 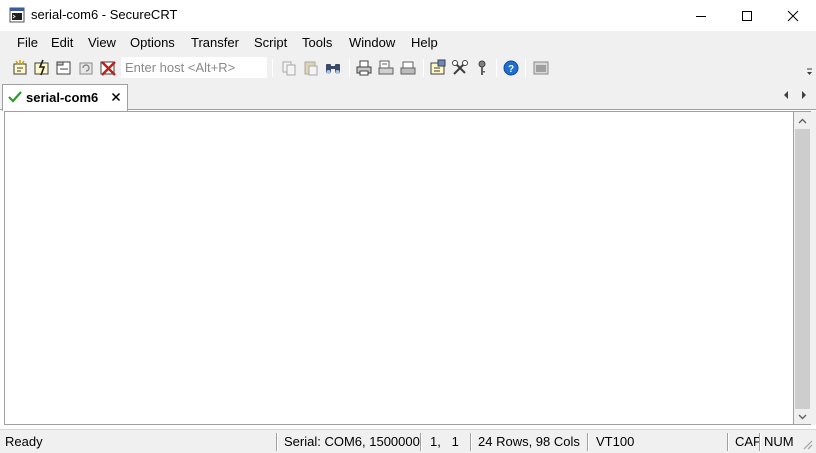 I want to click on disconnect-icon, so click(x=108, y=68).